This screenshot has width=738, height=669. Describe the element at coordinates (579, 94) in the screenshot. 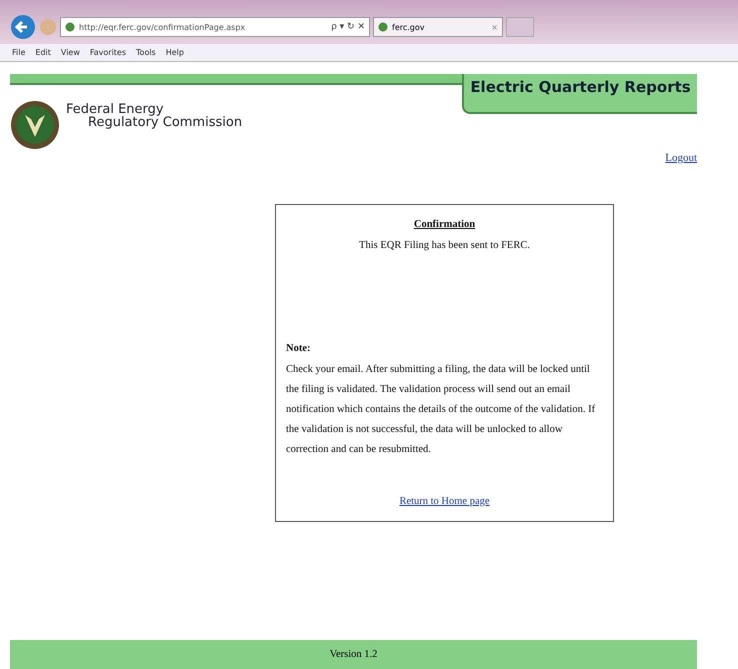

I see `header-banner: Electric Quarterly Reports` at that location.